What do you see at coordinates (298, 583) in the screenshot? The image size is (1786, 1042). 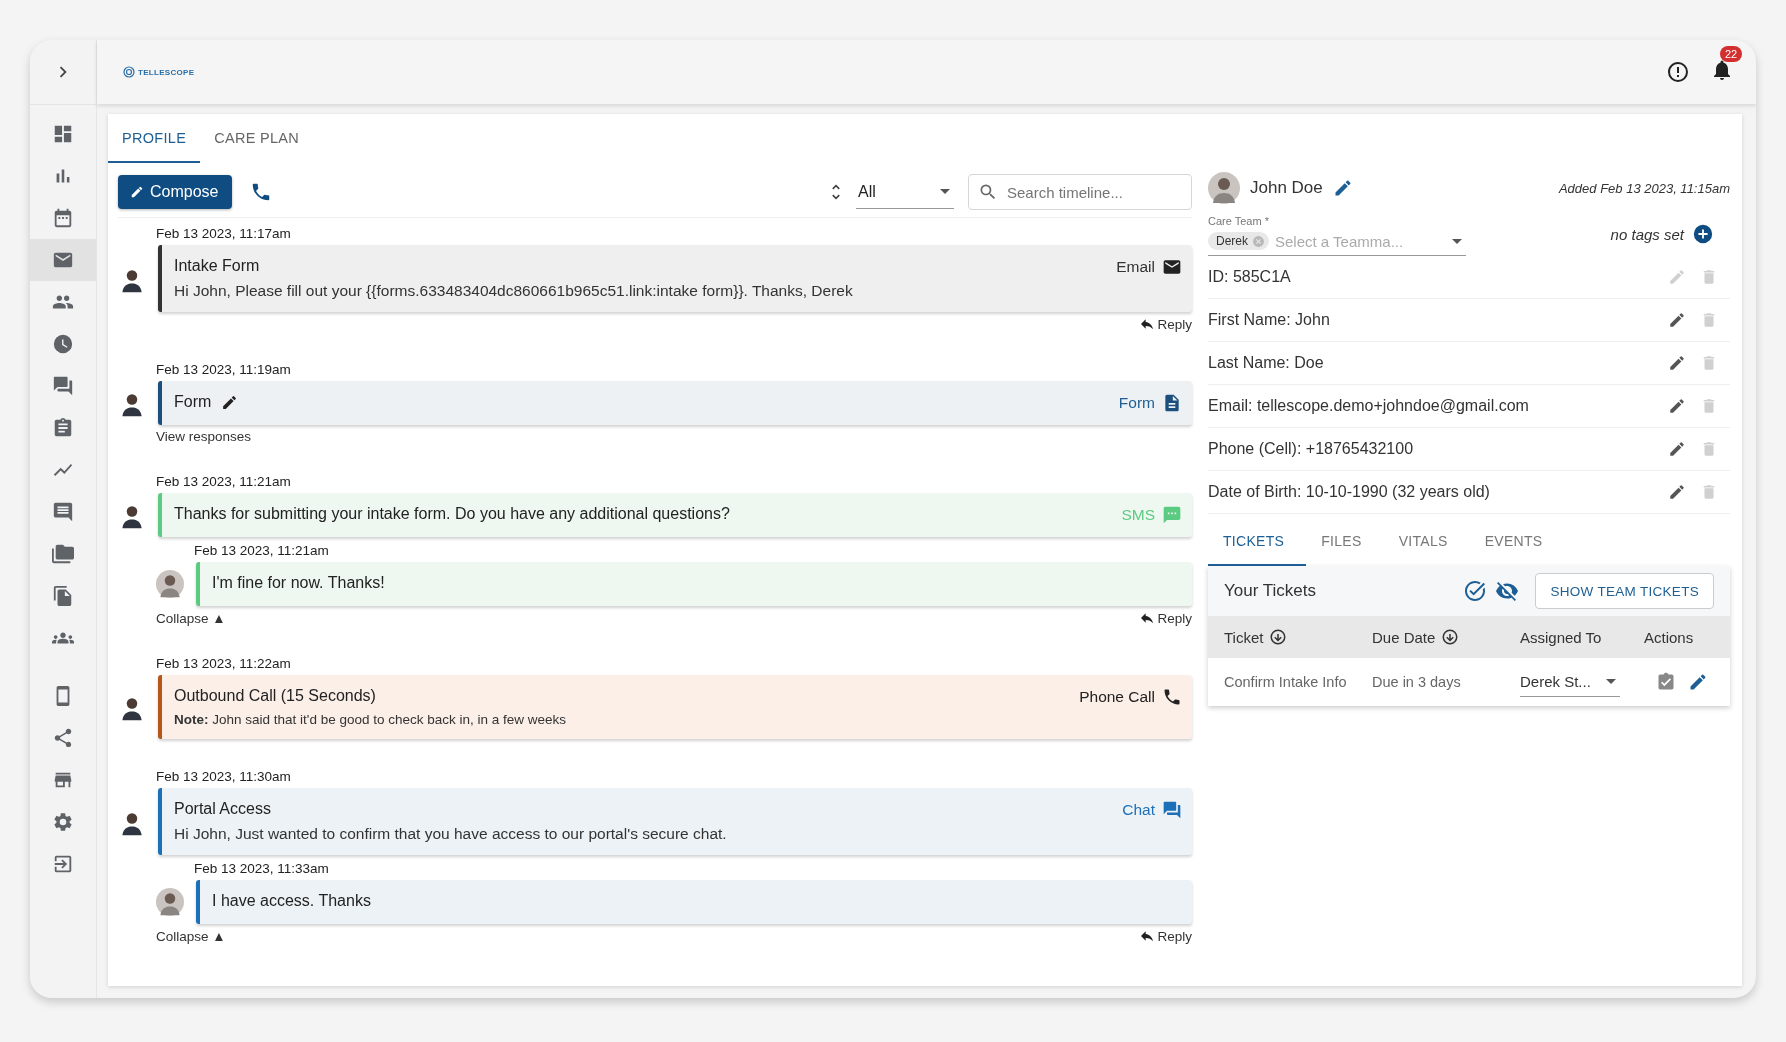 I see `reply-text: I'm fine for now. Thanks!` at bounding box center [298, 583].